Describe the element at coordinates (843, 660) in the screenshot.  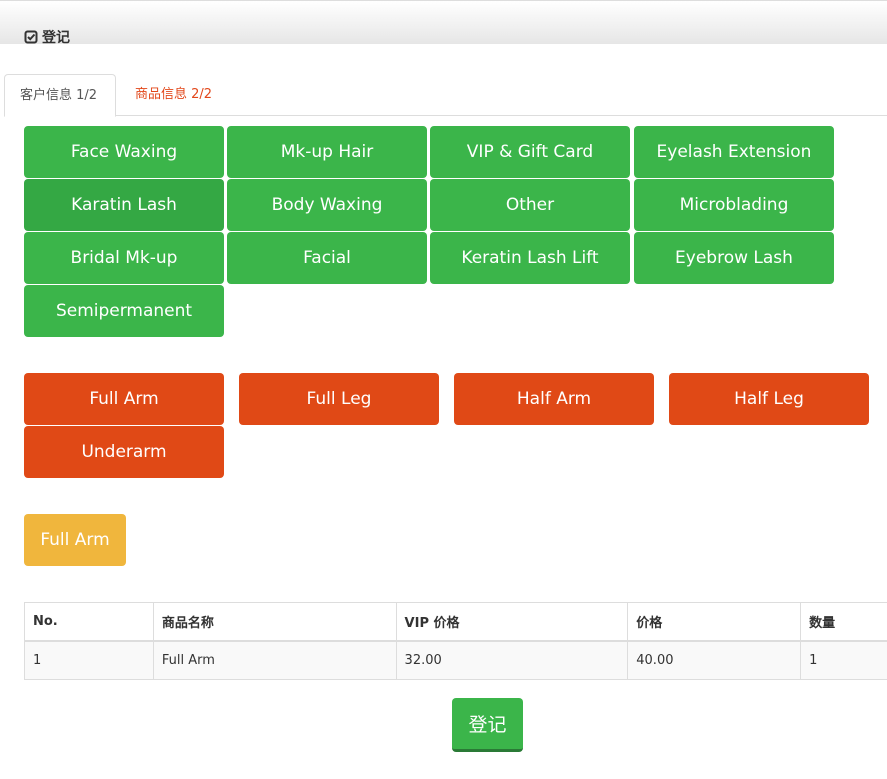
I see `cell-quantity: 1` at that location.